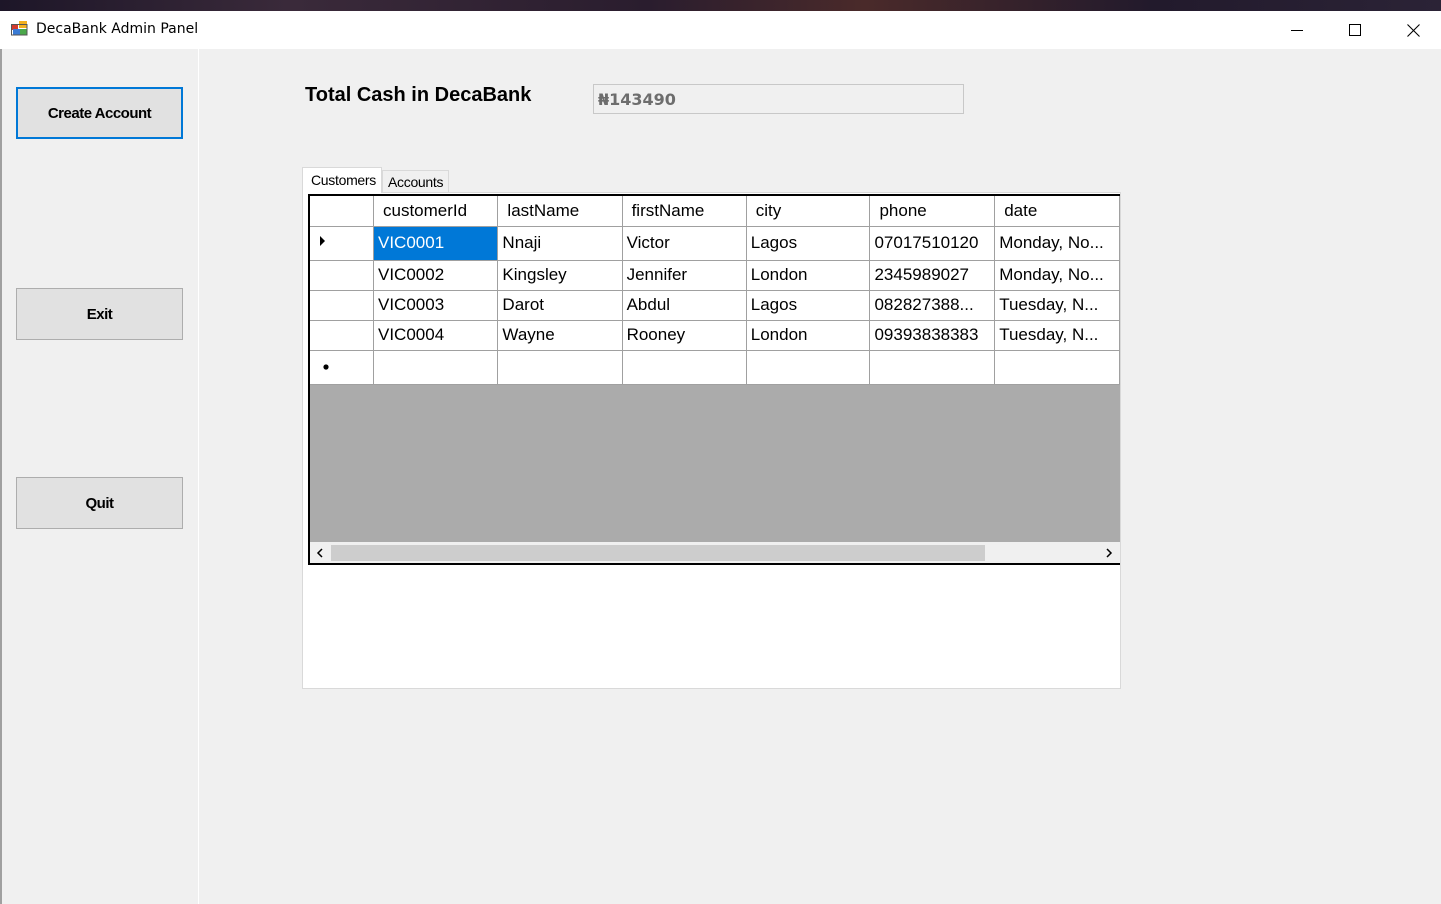 The height and width of the screenshot is (904, 1441). Describe the element at coordinates (560, 305) in the screenshot. I see `grid-cell-lastname: Darot` at that location.